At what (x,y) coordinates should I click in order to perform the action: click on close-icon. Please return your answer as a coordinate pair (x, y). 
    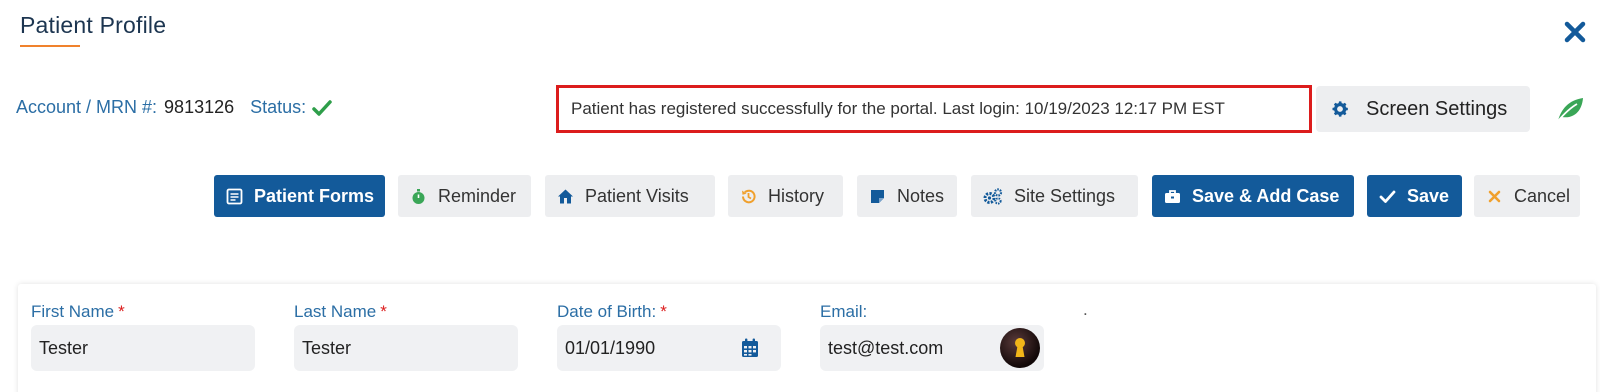
    Looking at the image, I should click on (1575, 32).